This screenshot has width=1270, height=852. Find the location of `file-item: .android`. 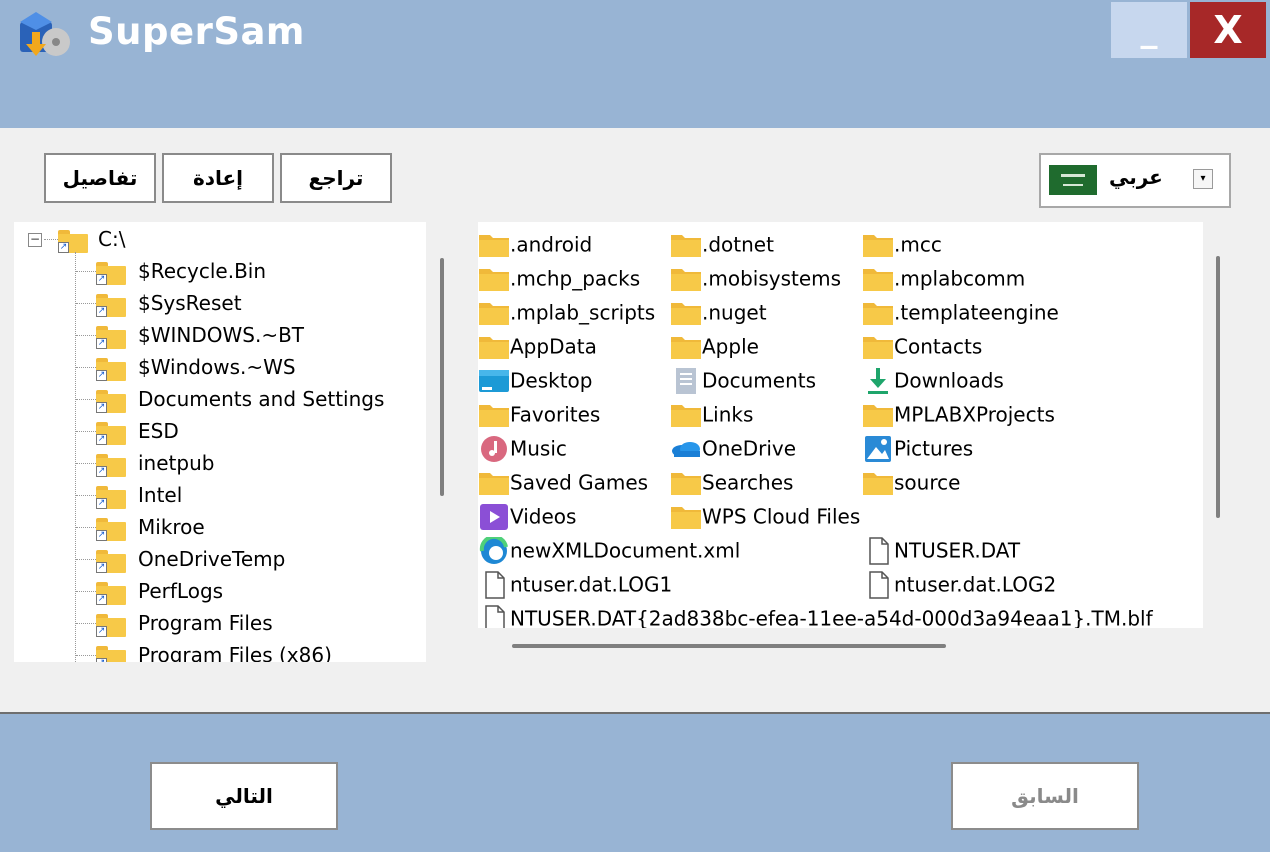

file-item: .android is located at coordinates (535, 243).